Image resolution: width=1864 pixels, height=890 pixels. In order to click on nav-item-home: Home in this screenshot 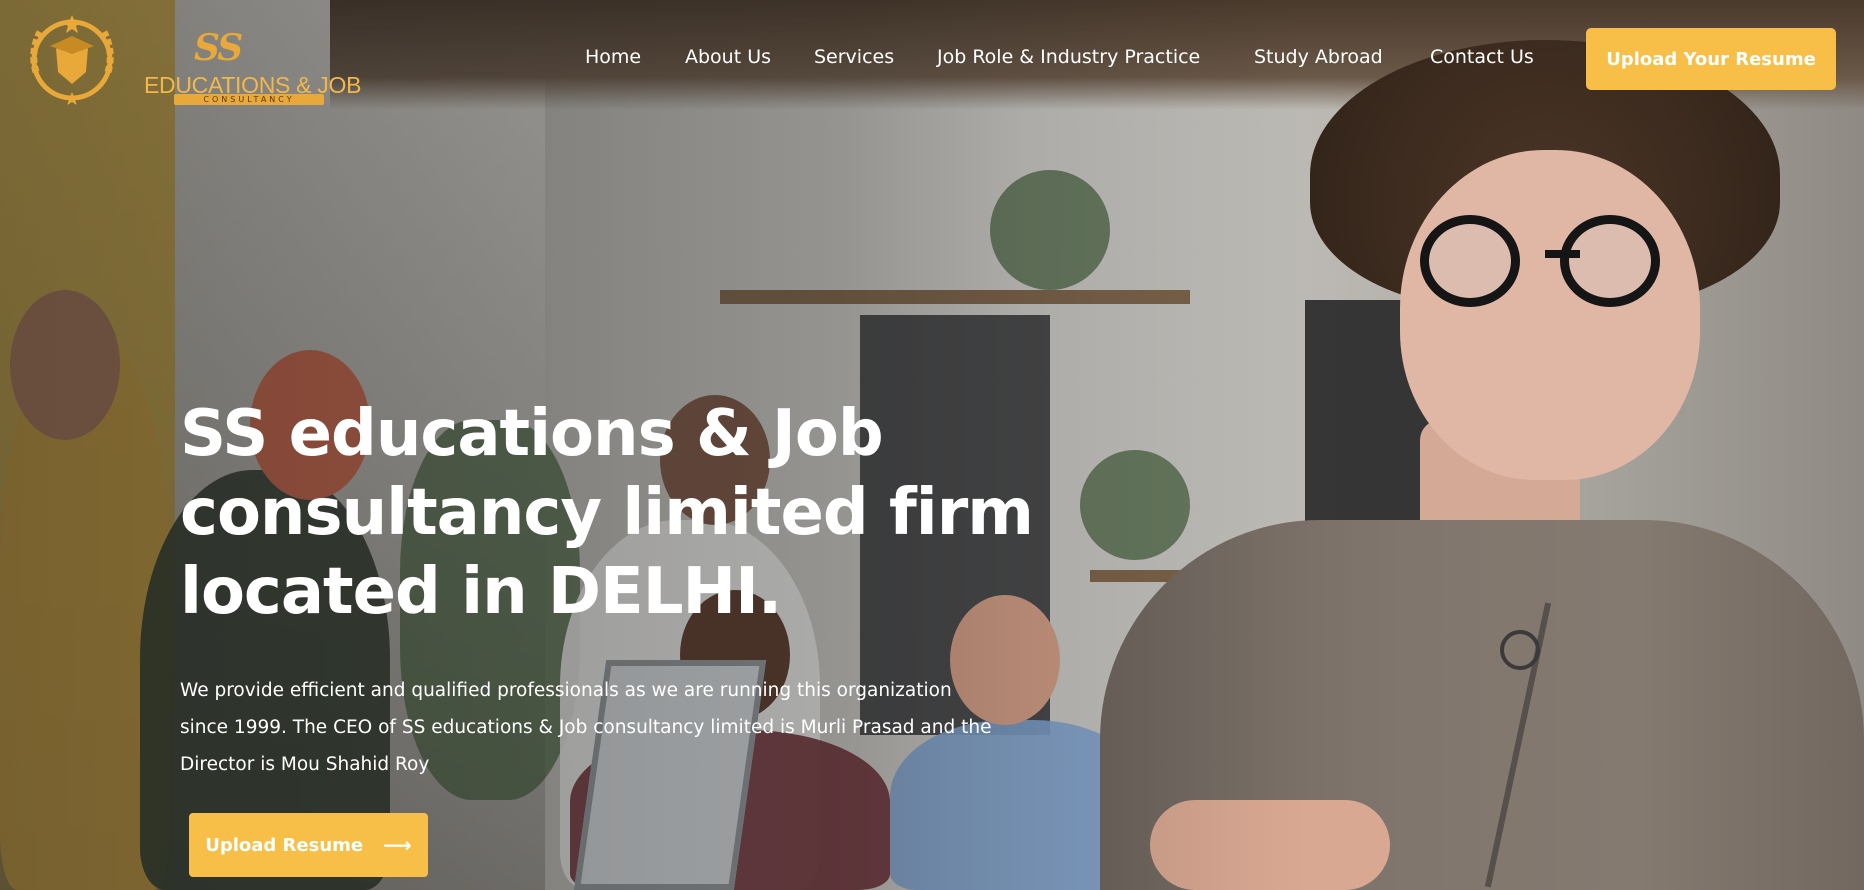, I will do `click(613, 57)`.